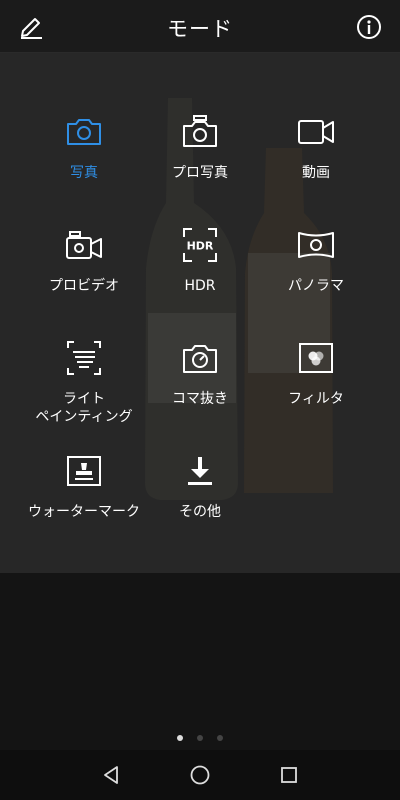 The width and height of the screenshot is (400, 800). I want to click on mode-pro-video: プロビデオ, so click(84, 260).